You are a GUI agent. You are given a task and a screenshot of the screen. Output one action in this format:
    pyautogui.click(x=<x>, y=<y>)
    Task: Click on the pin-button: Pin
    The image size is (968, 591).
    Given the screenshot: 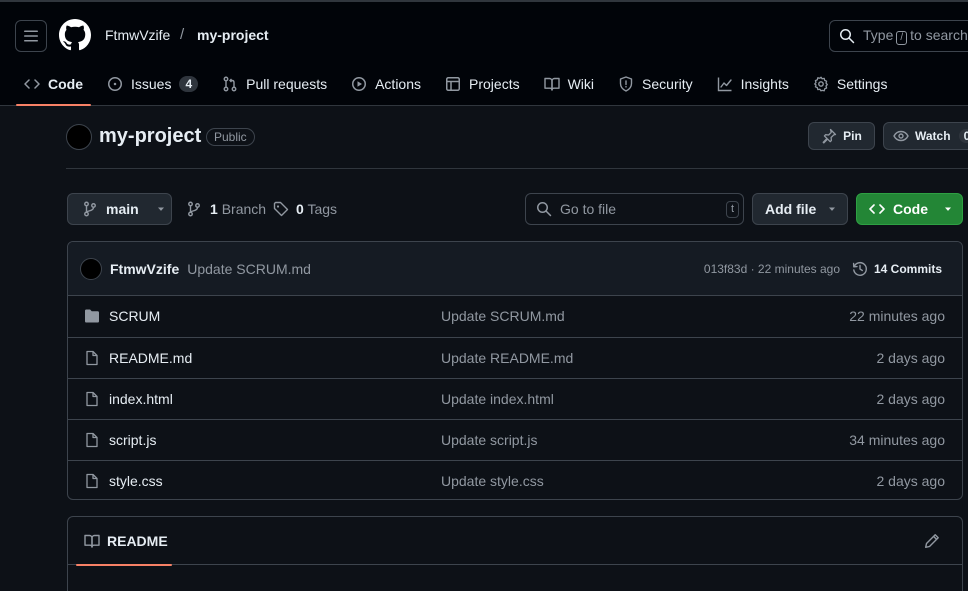 What is the action you would take?
    pyautogui.click(x=841, y=136)
    